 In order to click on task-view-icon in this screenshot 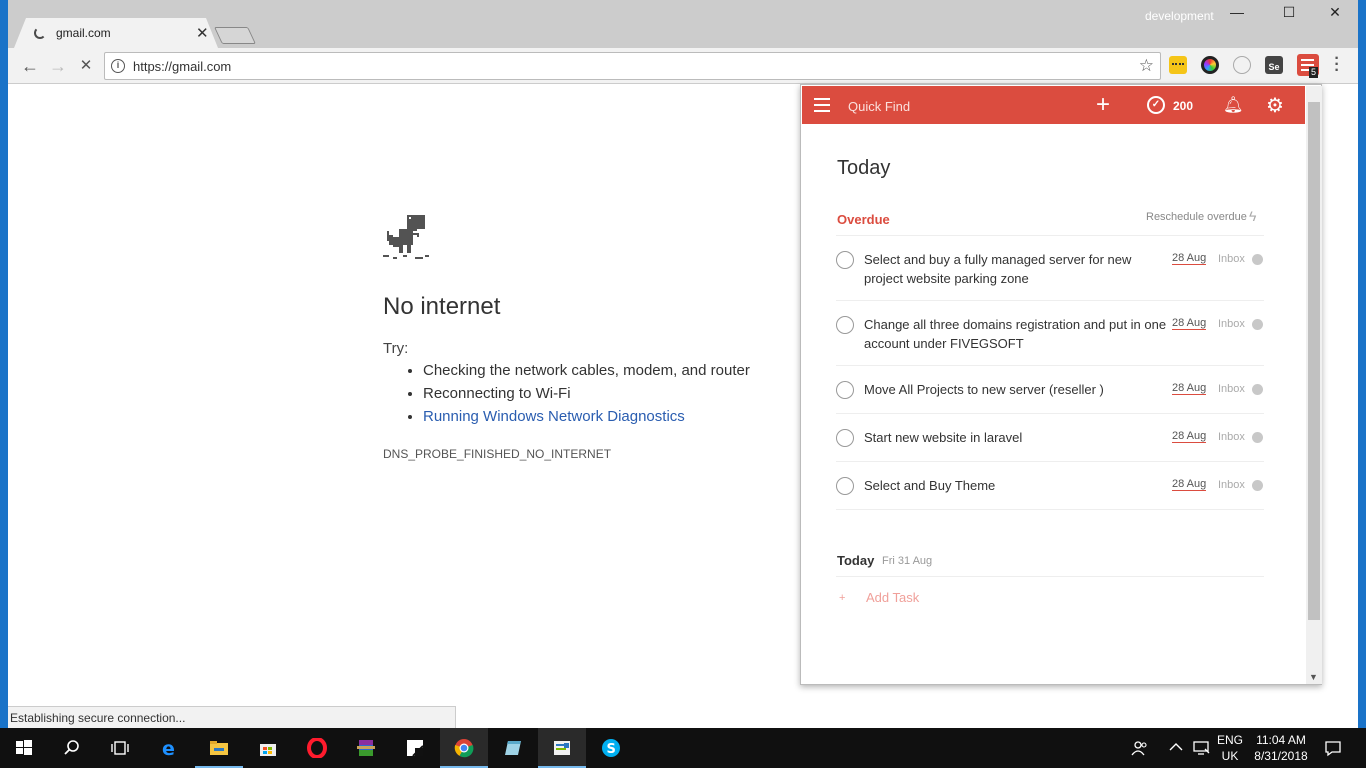, I will do `click(120, 748)`.